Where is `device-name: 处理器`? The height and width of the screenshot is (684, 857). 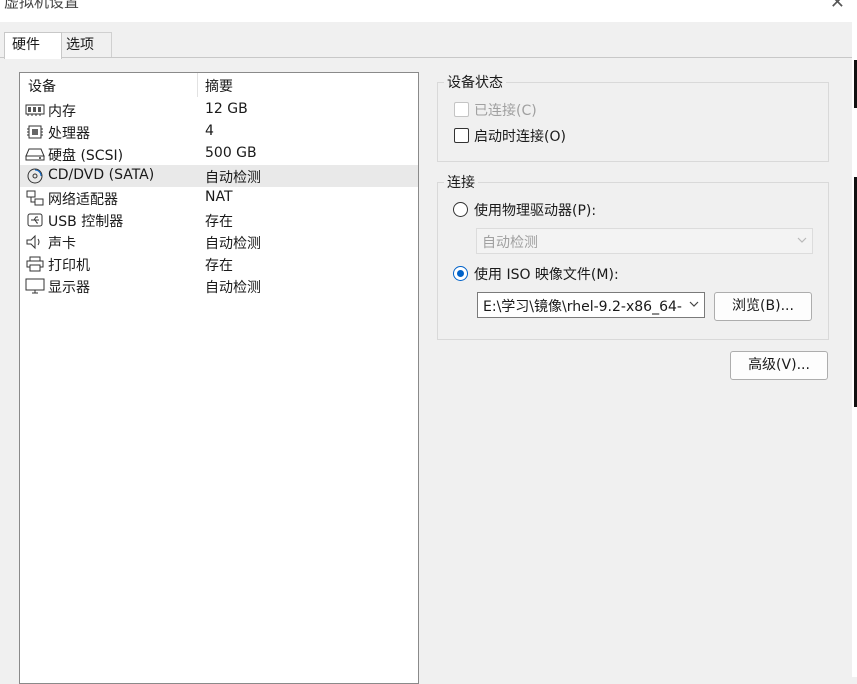
device-name: 处理器 is located at coordinates (69, 134).